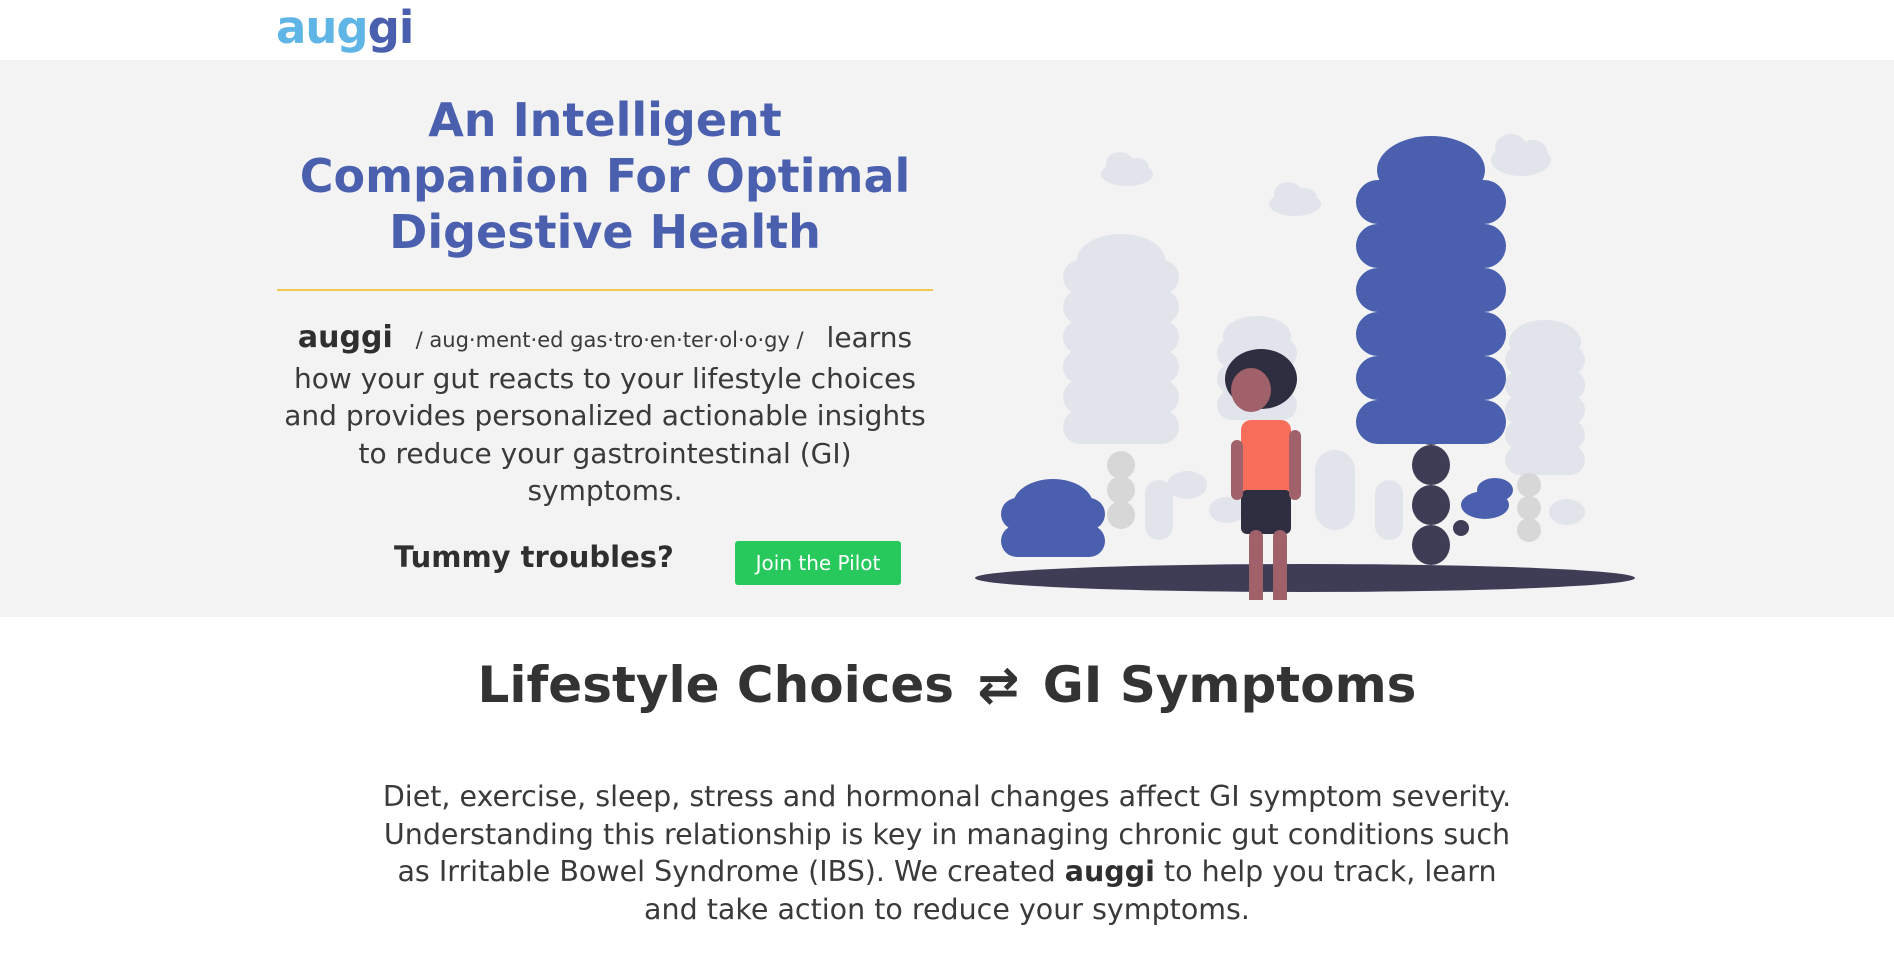 The width and height of the screenshot is (1894, 969). I want to click on logo-text-gi: gi, so click(391, 27).